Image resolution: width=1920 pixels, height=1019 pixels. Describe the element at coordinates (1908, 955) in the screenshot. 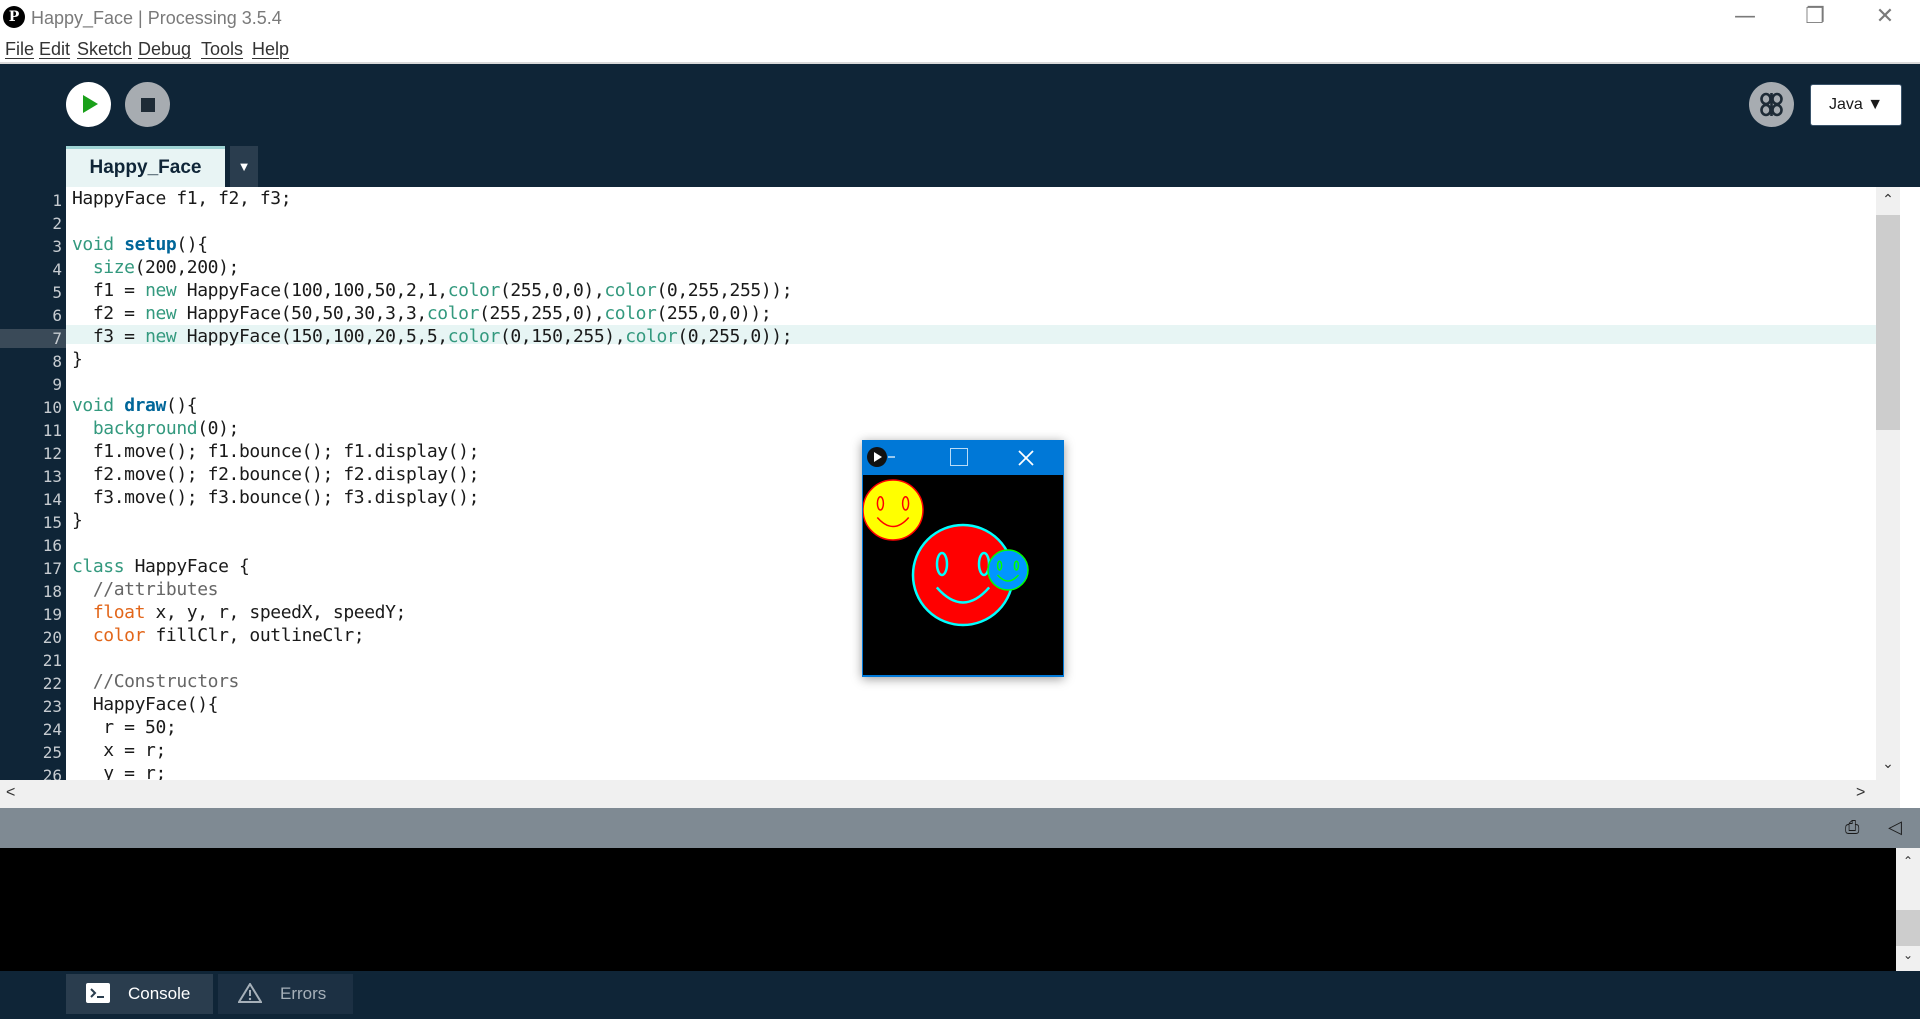

I see `console-scroll-down-icon: ⌄` at that location.